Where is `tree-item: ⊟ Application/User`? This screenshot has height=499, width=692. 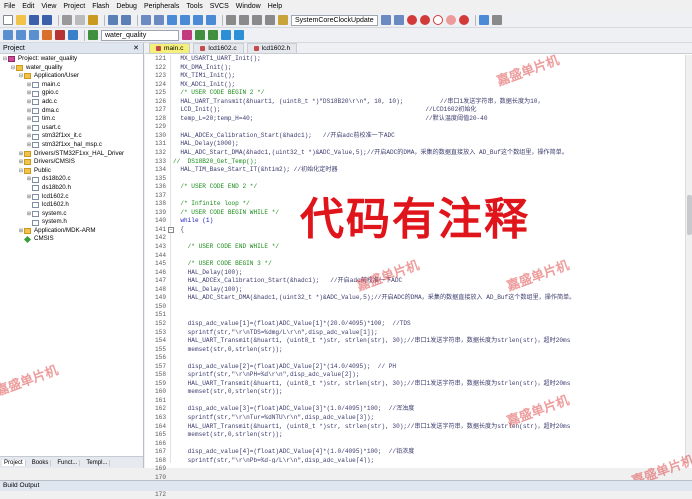 tree-item: ⊟ Application/User is located at coordinates (71, 76).